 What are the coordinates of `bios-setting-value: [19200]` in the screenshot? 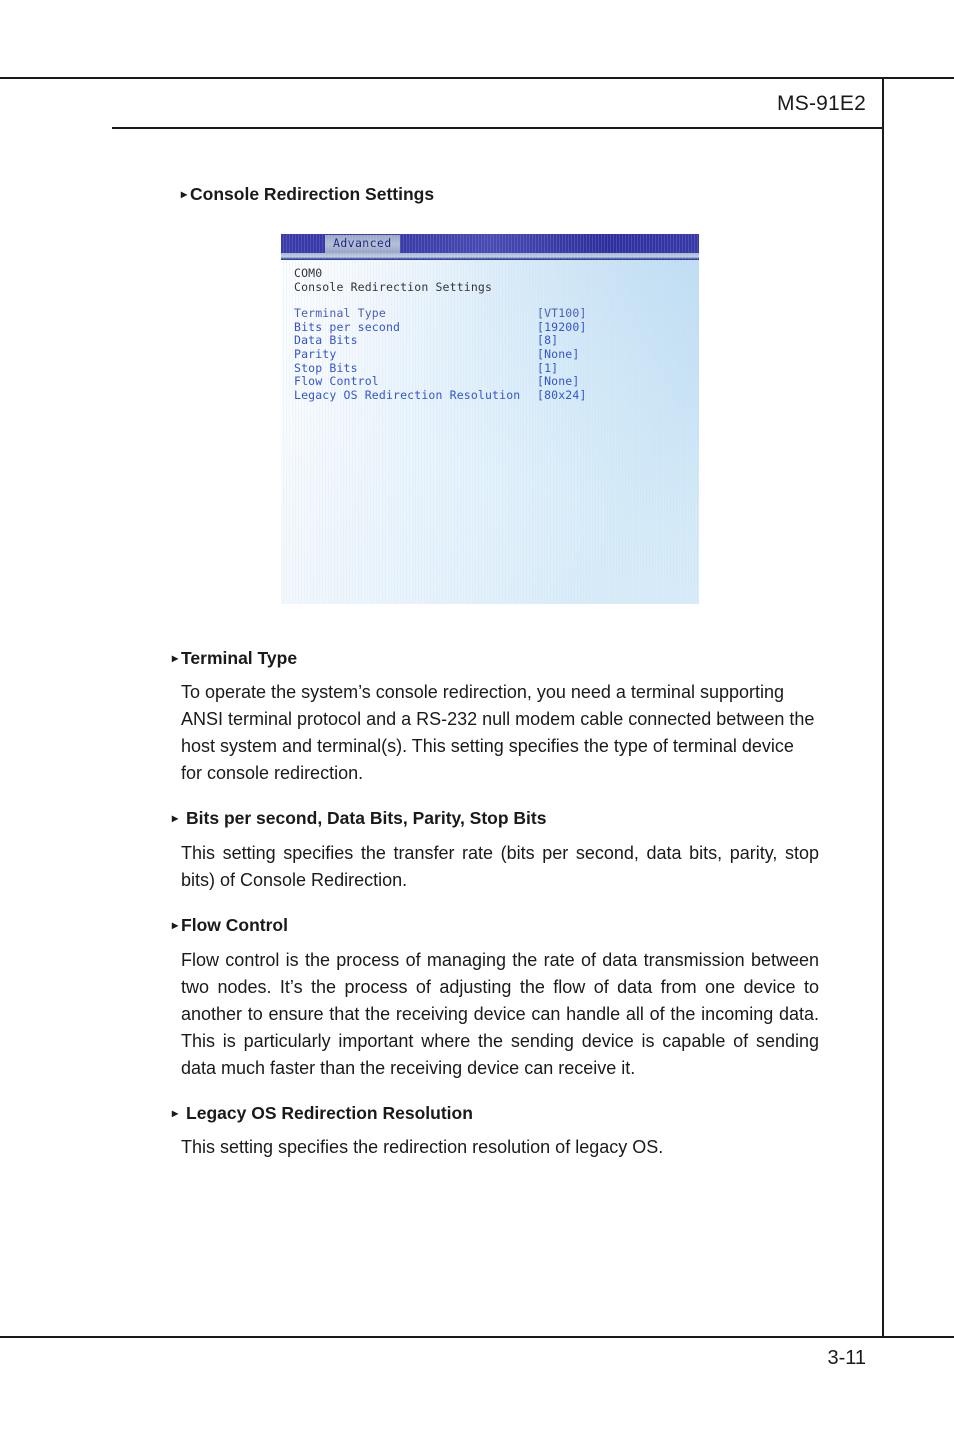 It's located at (562, 326).